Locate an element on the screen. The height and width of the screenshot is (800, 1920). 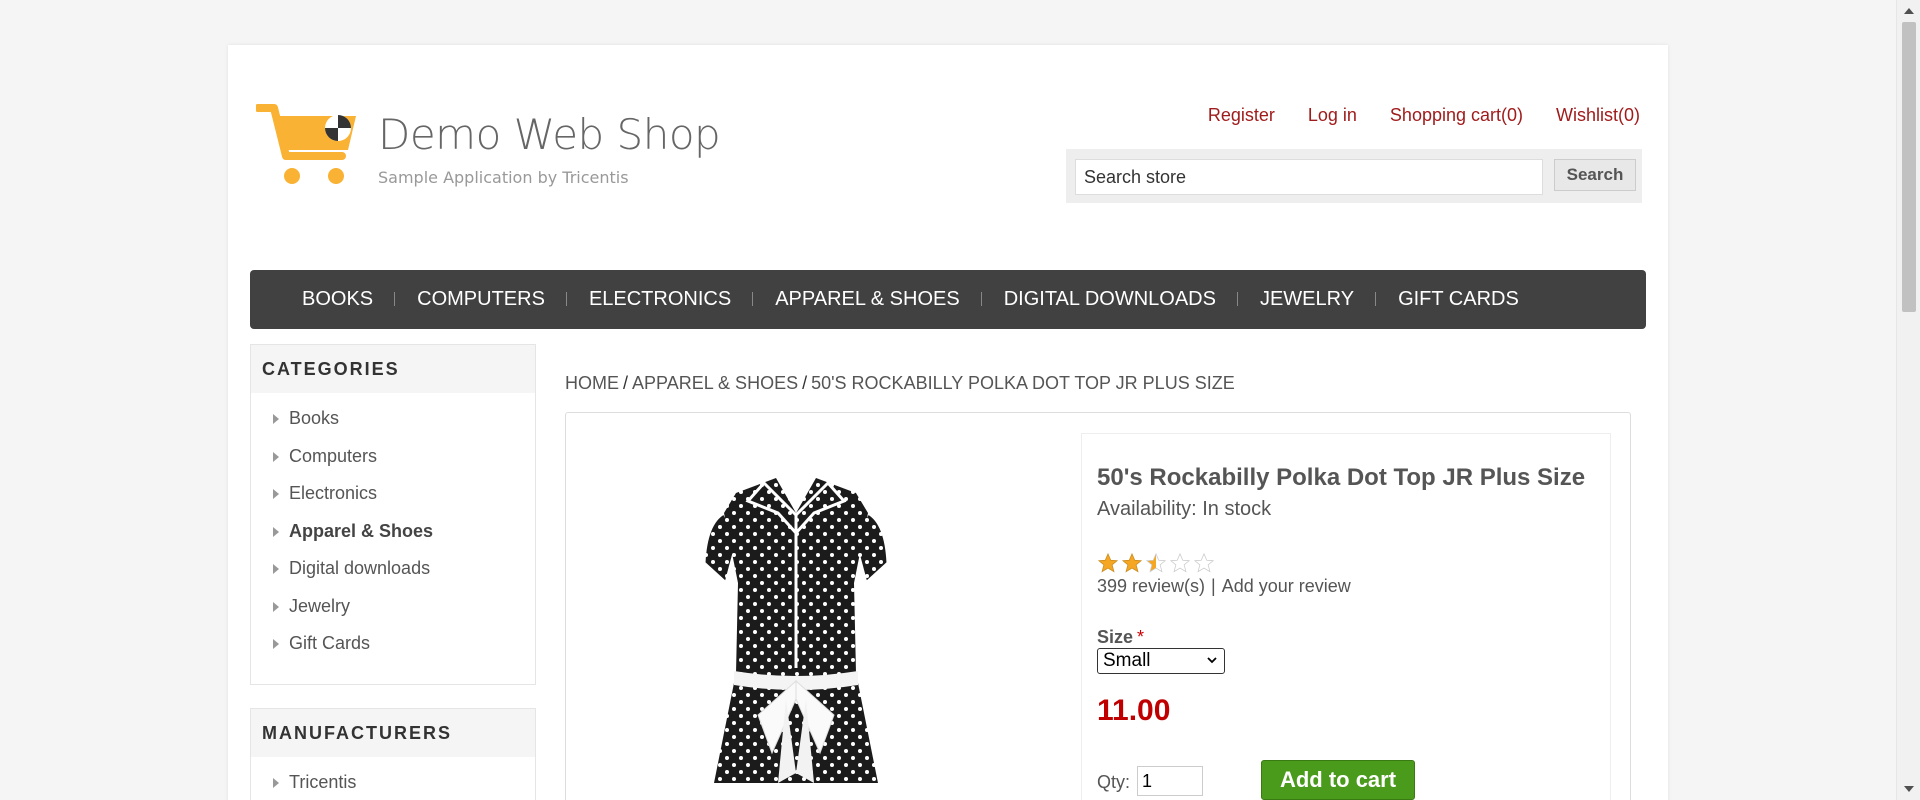
login-link: Log in is located at coordinates (1332, 115).